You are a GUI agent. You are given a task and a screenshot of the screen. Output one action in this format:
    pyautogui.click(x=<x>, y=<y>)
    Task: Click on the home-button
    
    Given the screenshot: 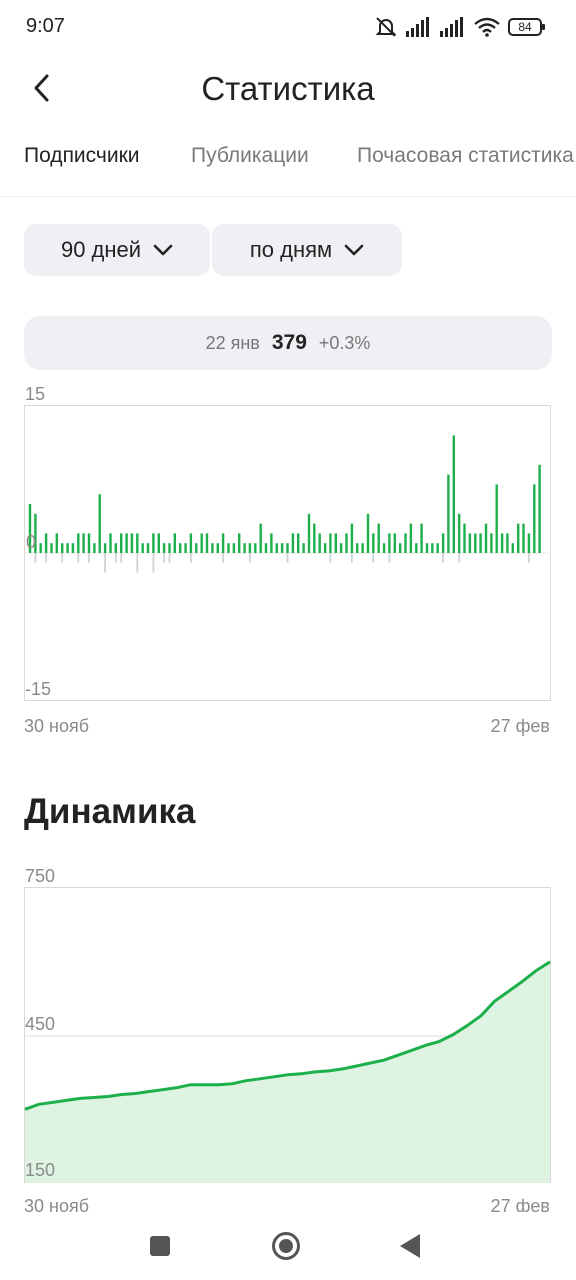 What is the action you would take?
    pyautogui.click(x=286, y=1246)
    